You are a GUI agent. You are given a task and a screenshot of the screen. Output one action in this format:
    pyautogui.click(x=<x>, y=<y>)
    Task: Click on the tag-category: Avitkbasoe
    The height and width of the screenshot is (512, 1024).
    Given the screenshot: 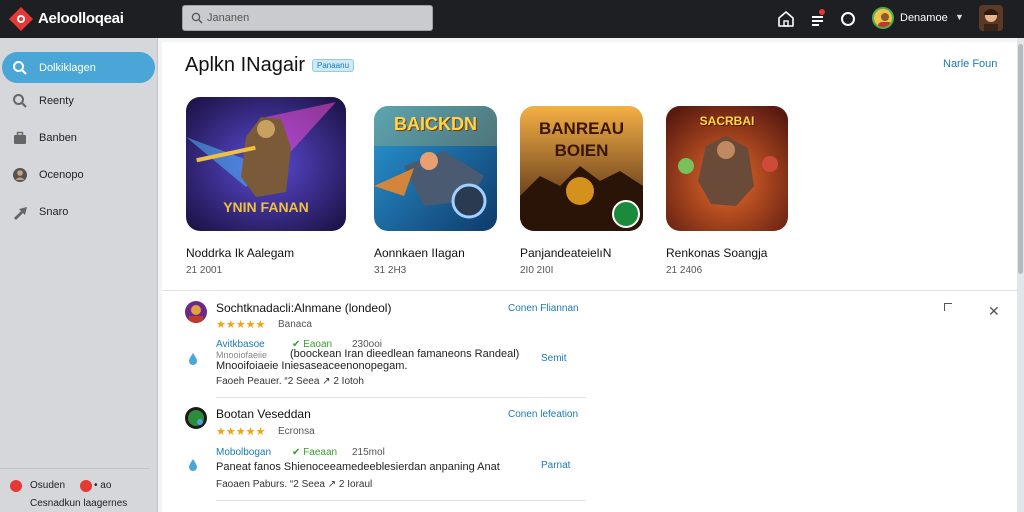 What is the action you would take?
    pyautogui.click(x=240, y=344)
    